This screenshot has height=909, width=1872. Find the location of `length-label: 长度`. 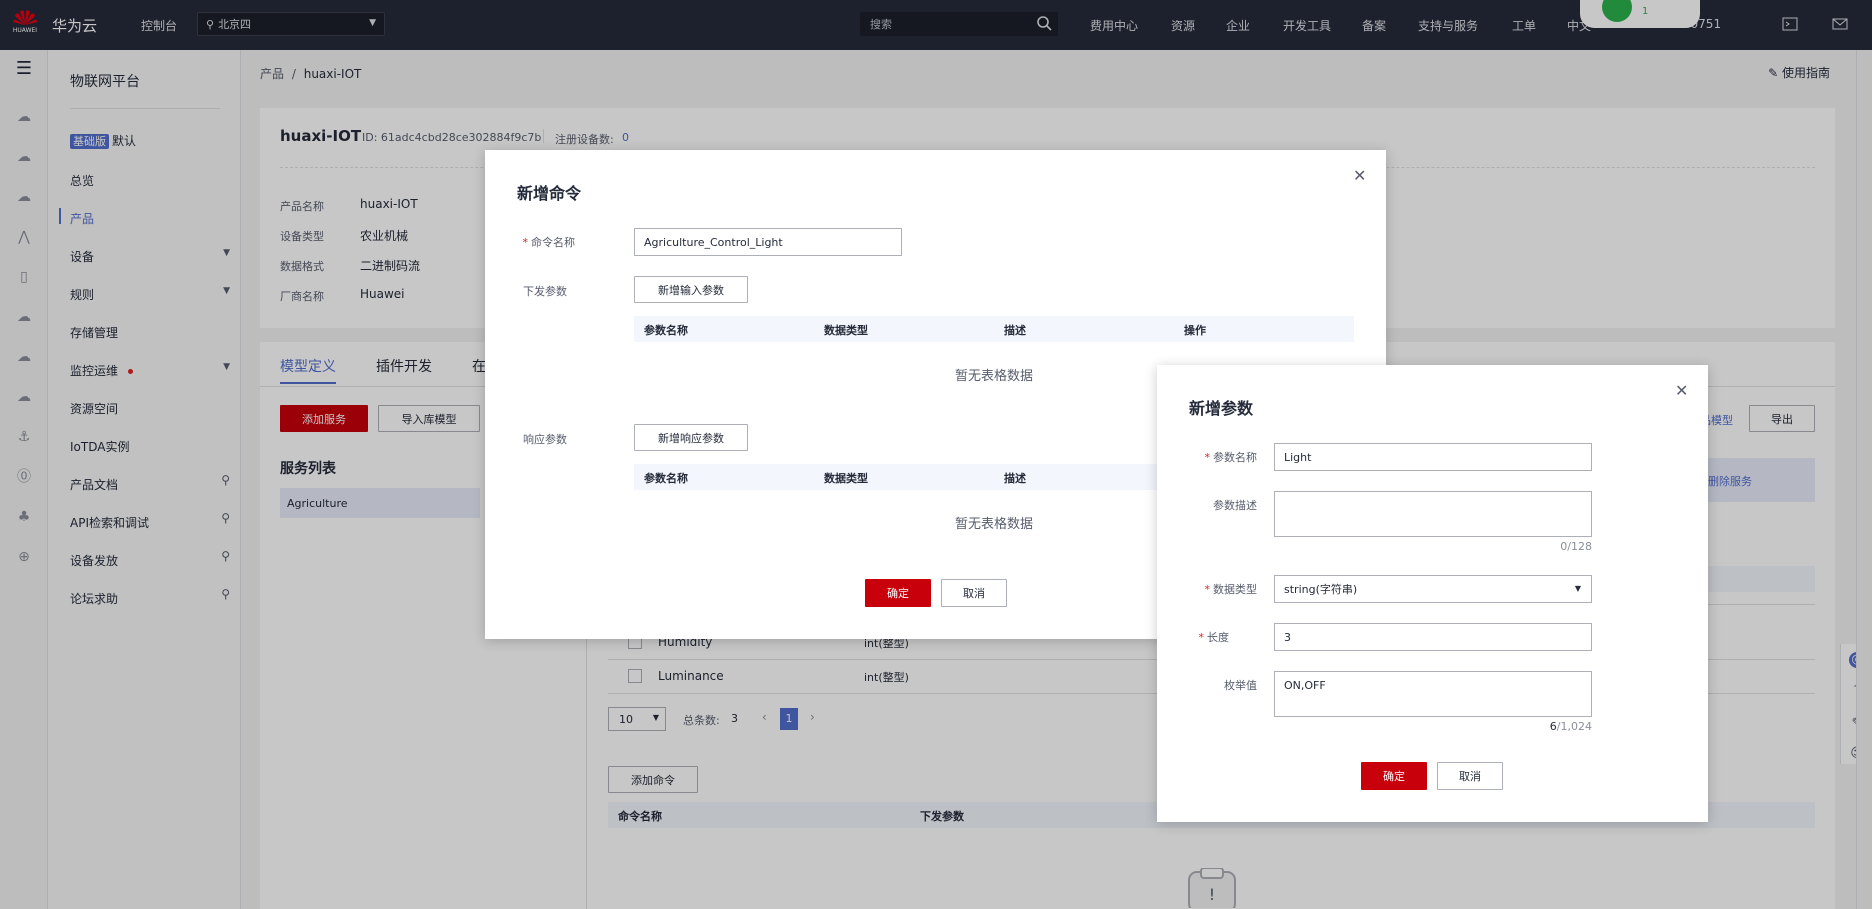

length-label: 长度 is located at coordinates (1218, 637).